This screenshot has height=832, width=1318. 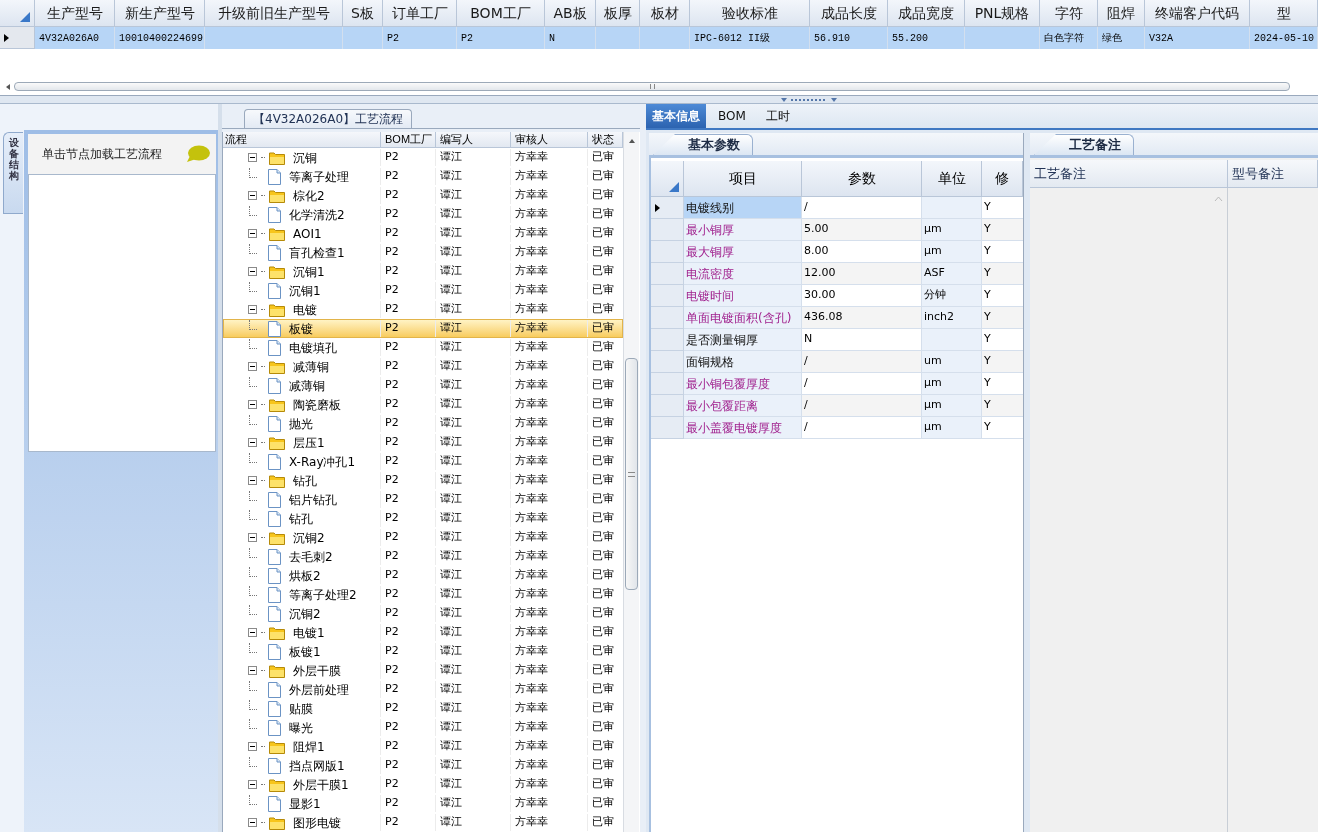 What do you see at coordinates (423, 689) in the screenshot?
I see `tree-row: 外层前处理 P2 谭江 方幸幸 已审` at bounding box center [423, 689].